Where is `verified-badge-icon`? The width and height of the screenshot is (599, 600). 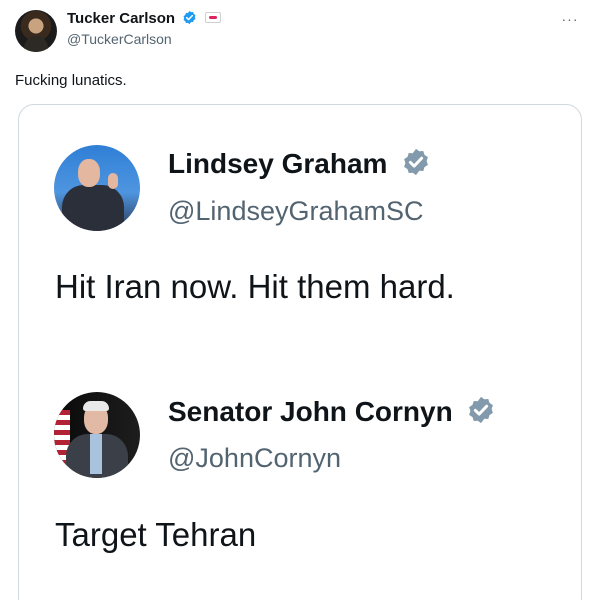 verified-badge-icon is located at coordinates (189, 17).